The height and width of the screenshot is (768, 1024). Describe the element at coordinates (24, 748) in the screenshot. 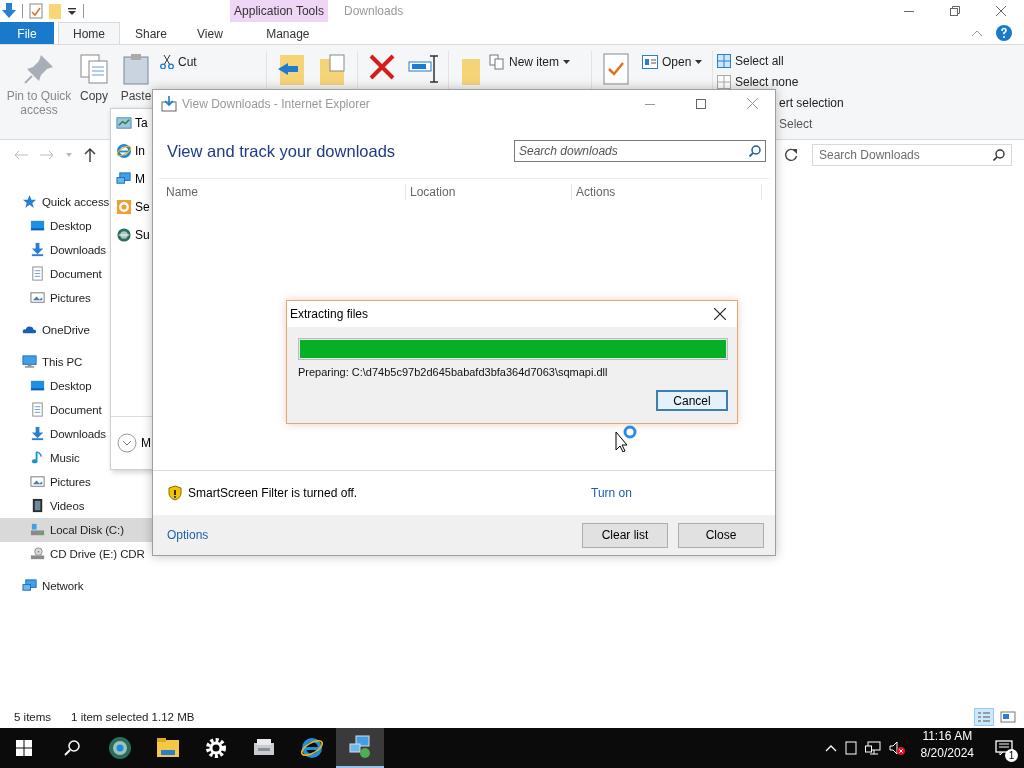

I see `windows-logo-icon` at that location.